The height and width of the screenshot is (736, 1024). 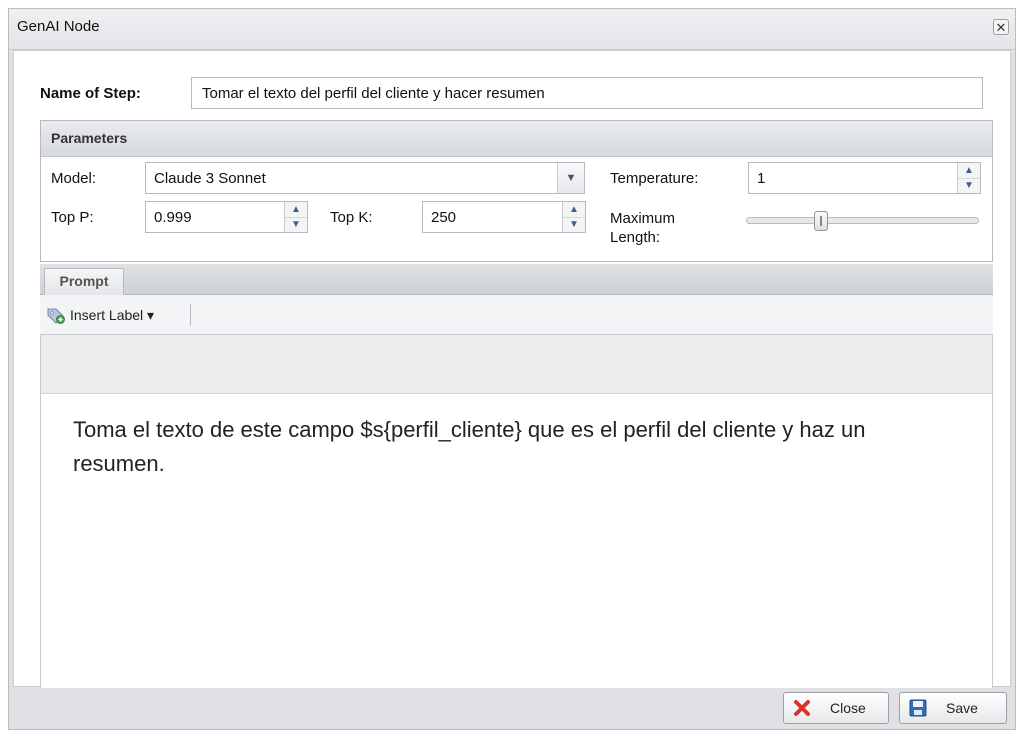 I want to click on save-button-label: Save, so click(x=962, y=708).